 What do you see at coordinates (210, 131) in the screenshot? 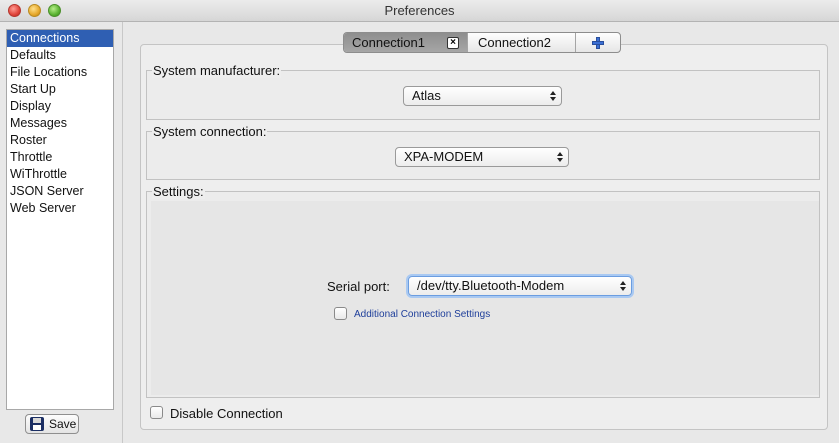
I see `system-connection-label: System connection:` at bounding box center [210, 131].